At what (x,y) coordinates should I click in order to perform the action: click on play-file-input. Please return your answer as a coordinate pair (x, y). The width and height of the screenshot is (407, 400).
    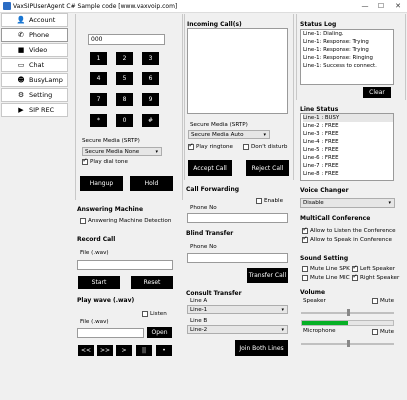
    Looking at the image, I should click on (110, 333).